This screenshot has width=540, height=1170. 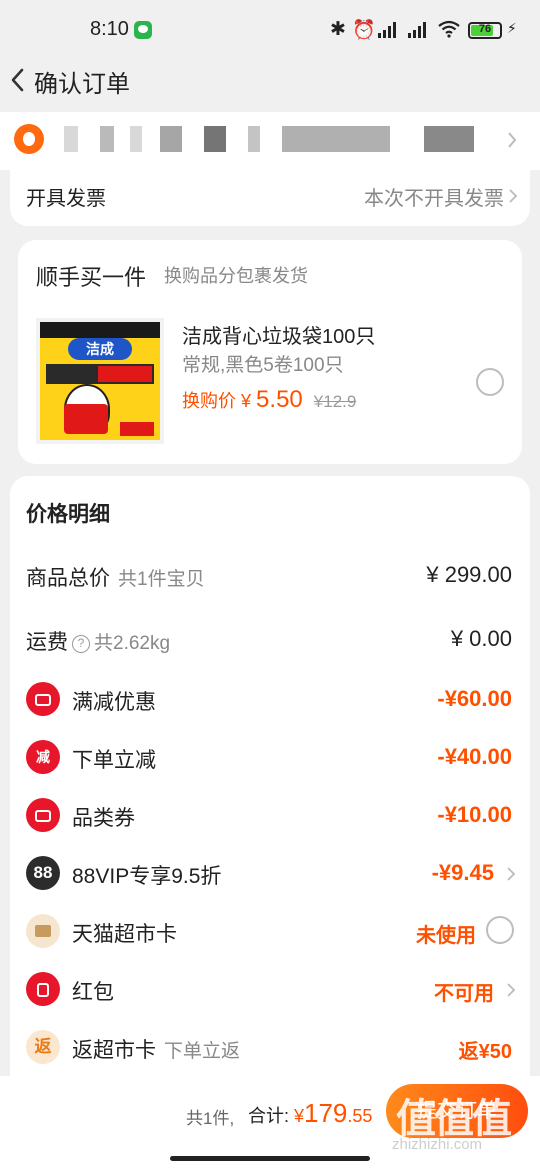 What do you see at coordinates (29, 139) in the screenshot?
I see `location-icon` at bounding box center [29, 139].